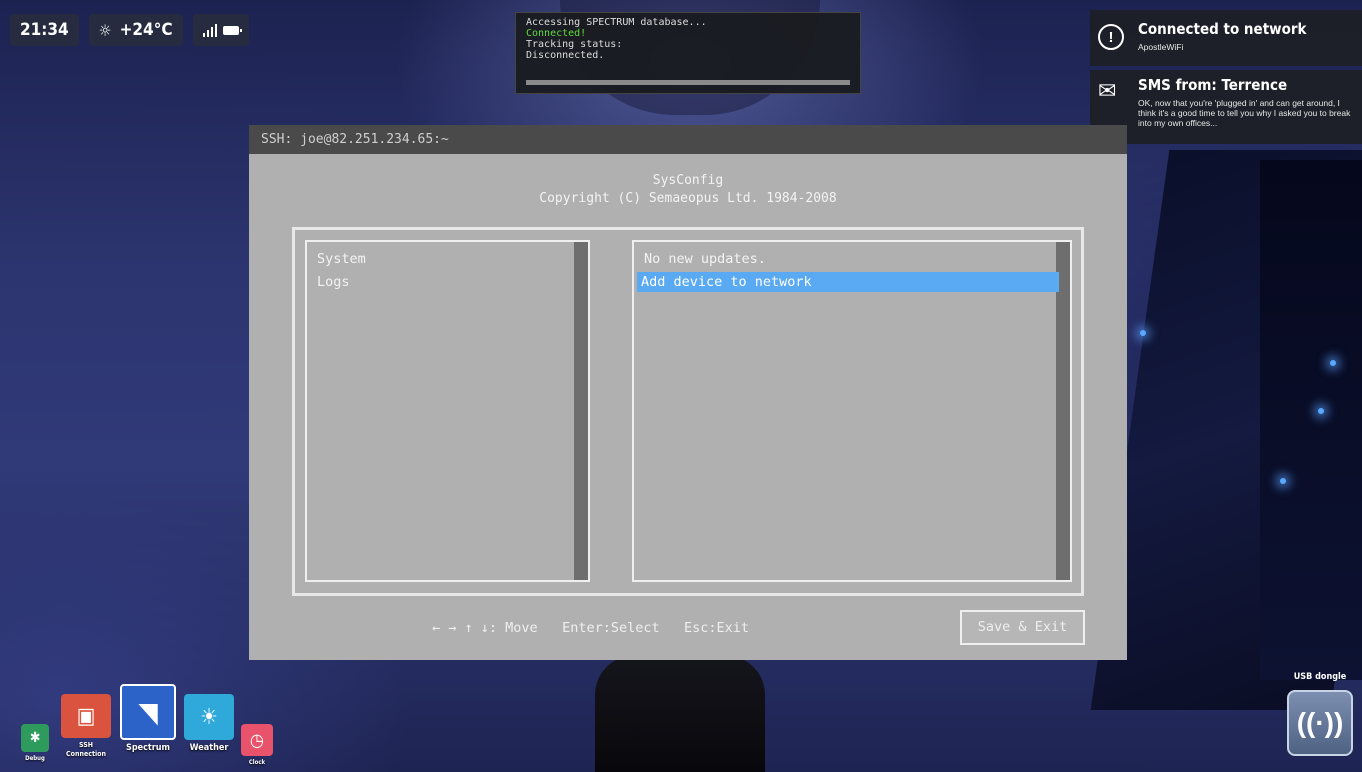 This screenshot has height=772, width=1362. I want to click on status-bar: 21:34 ☼ +24°C, so click(129, 30).